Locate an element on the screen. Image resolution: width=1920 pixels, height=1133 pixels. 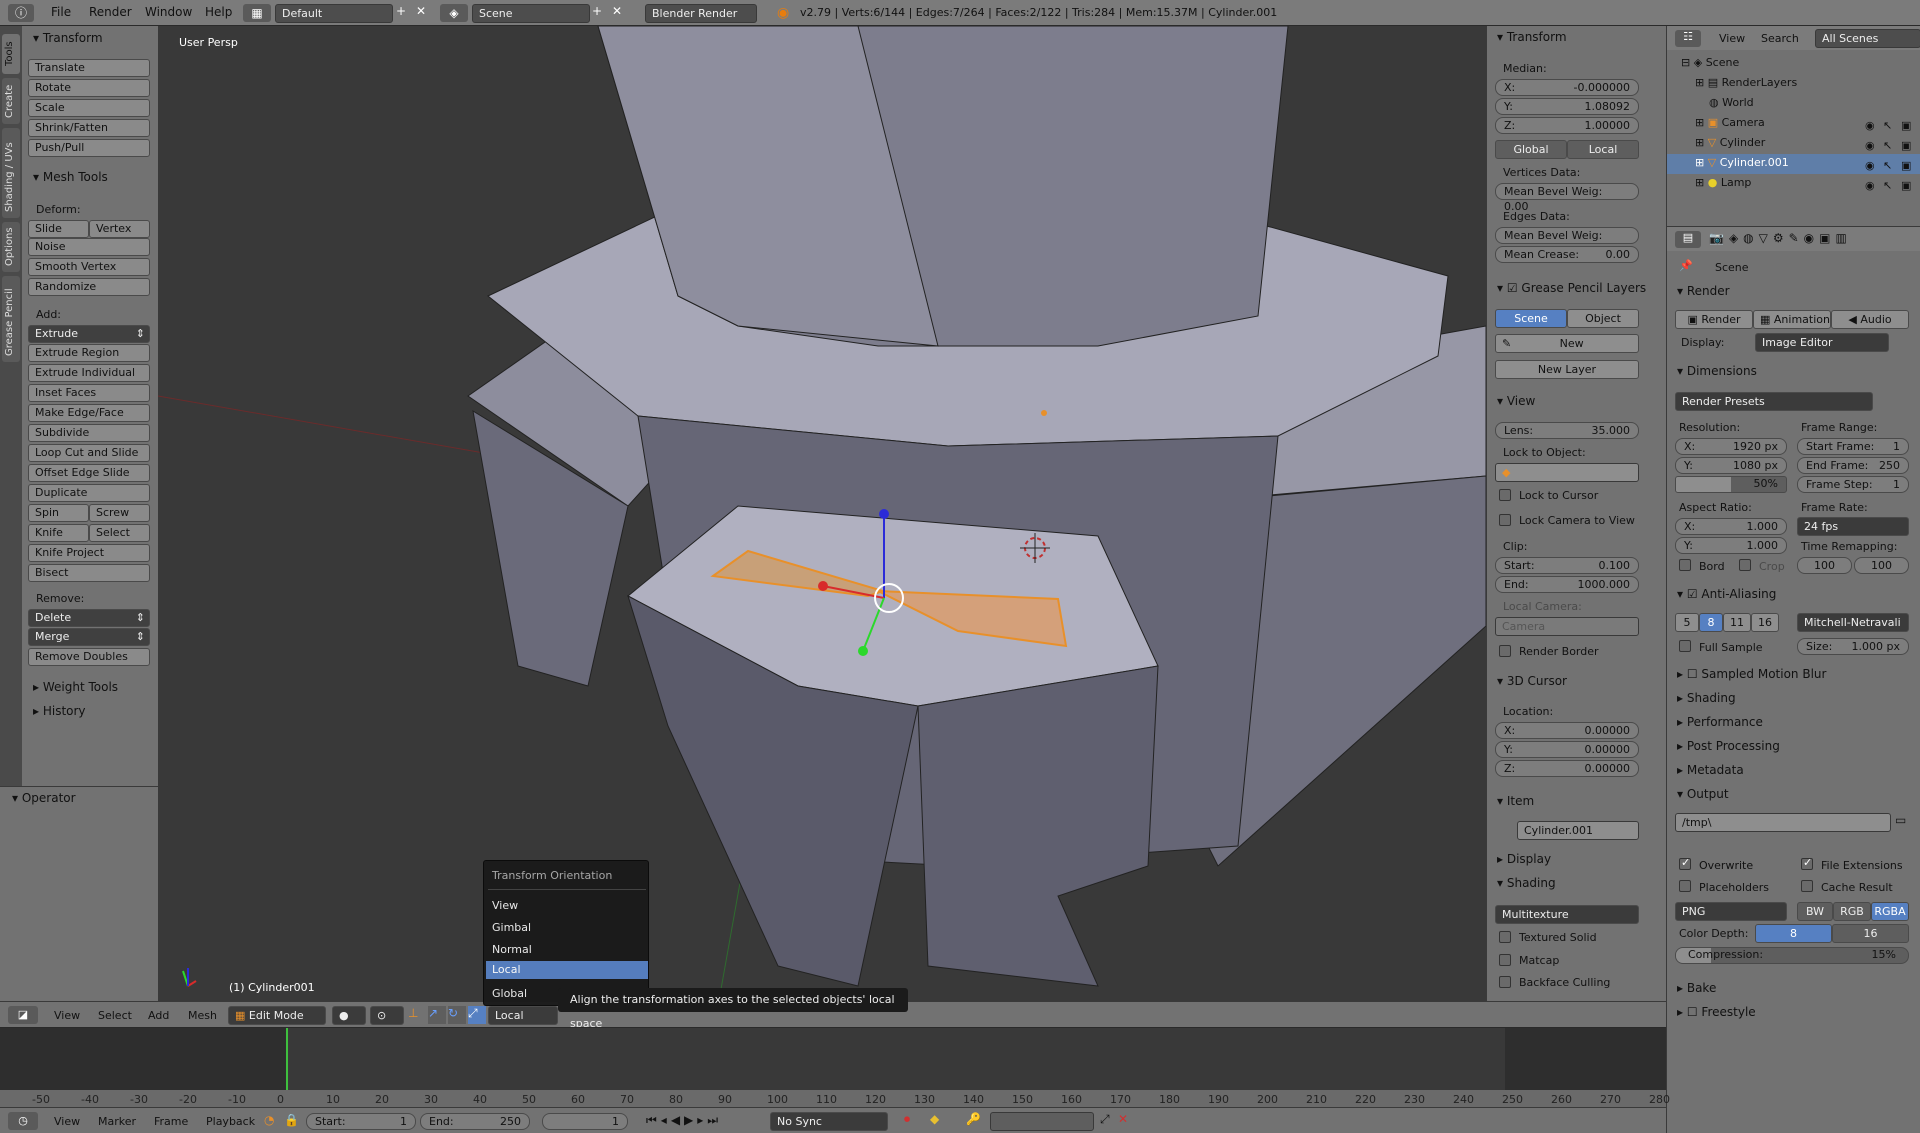
duplicate-button: Duplicate is located at coordinates (89, 493).